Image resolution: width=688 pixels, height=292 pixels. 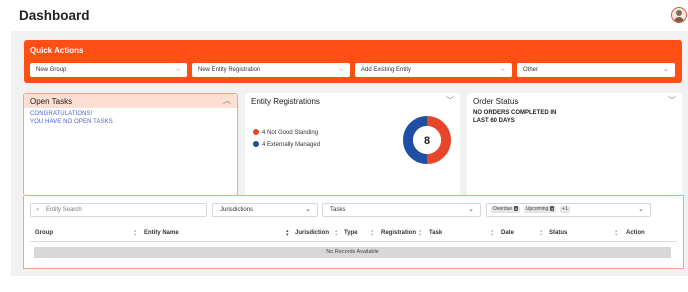 I want to click on avatar-body, so click(x=679, y=19).